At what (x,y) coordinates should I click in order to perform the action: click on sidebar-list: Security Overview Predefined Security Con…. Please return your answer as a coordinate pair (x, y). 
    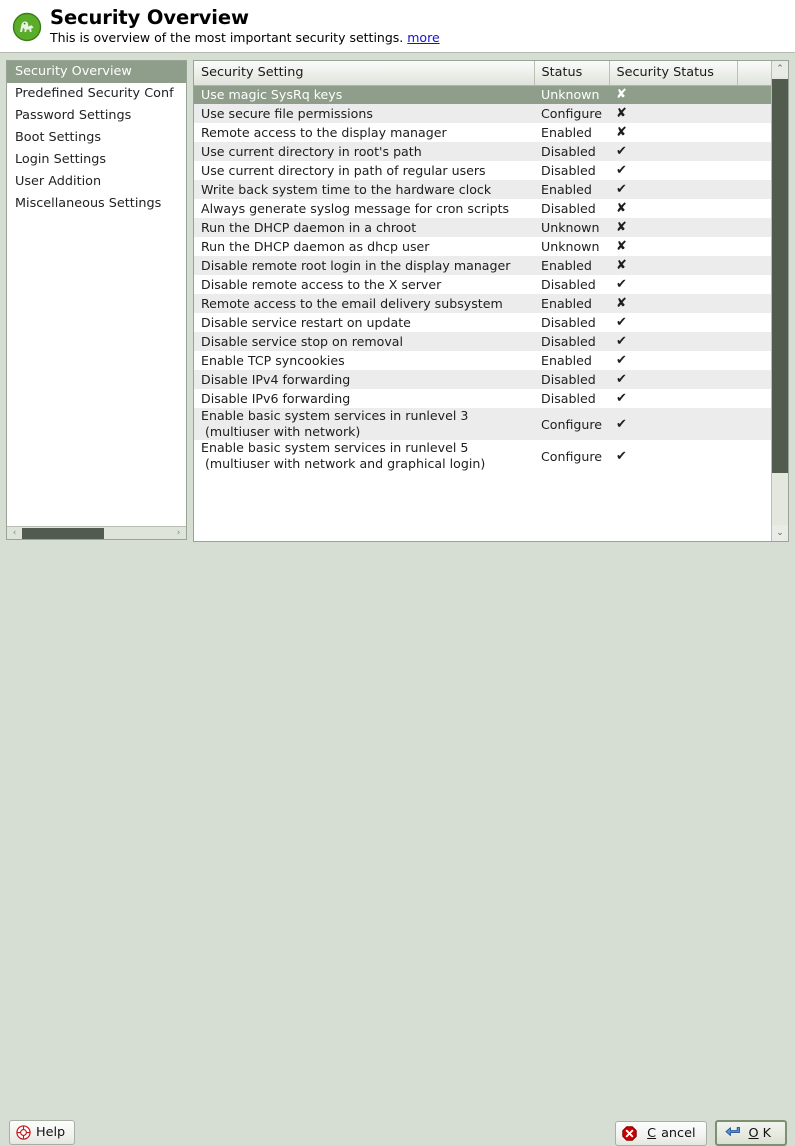
    Looking at the image, I should click on (96, 294).